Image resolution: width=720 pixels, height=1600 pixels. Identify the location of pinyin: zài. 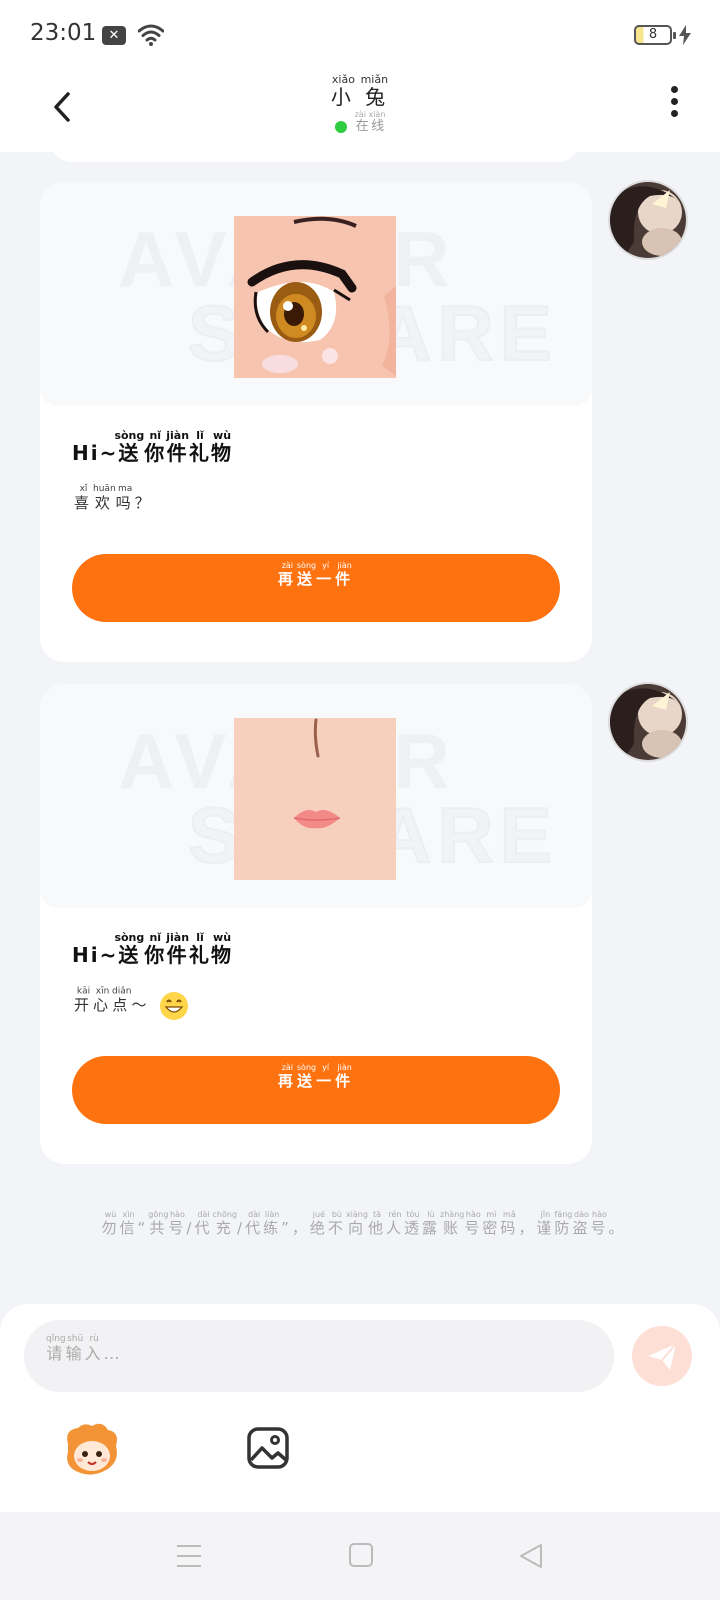
(287, 1067).